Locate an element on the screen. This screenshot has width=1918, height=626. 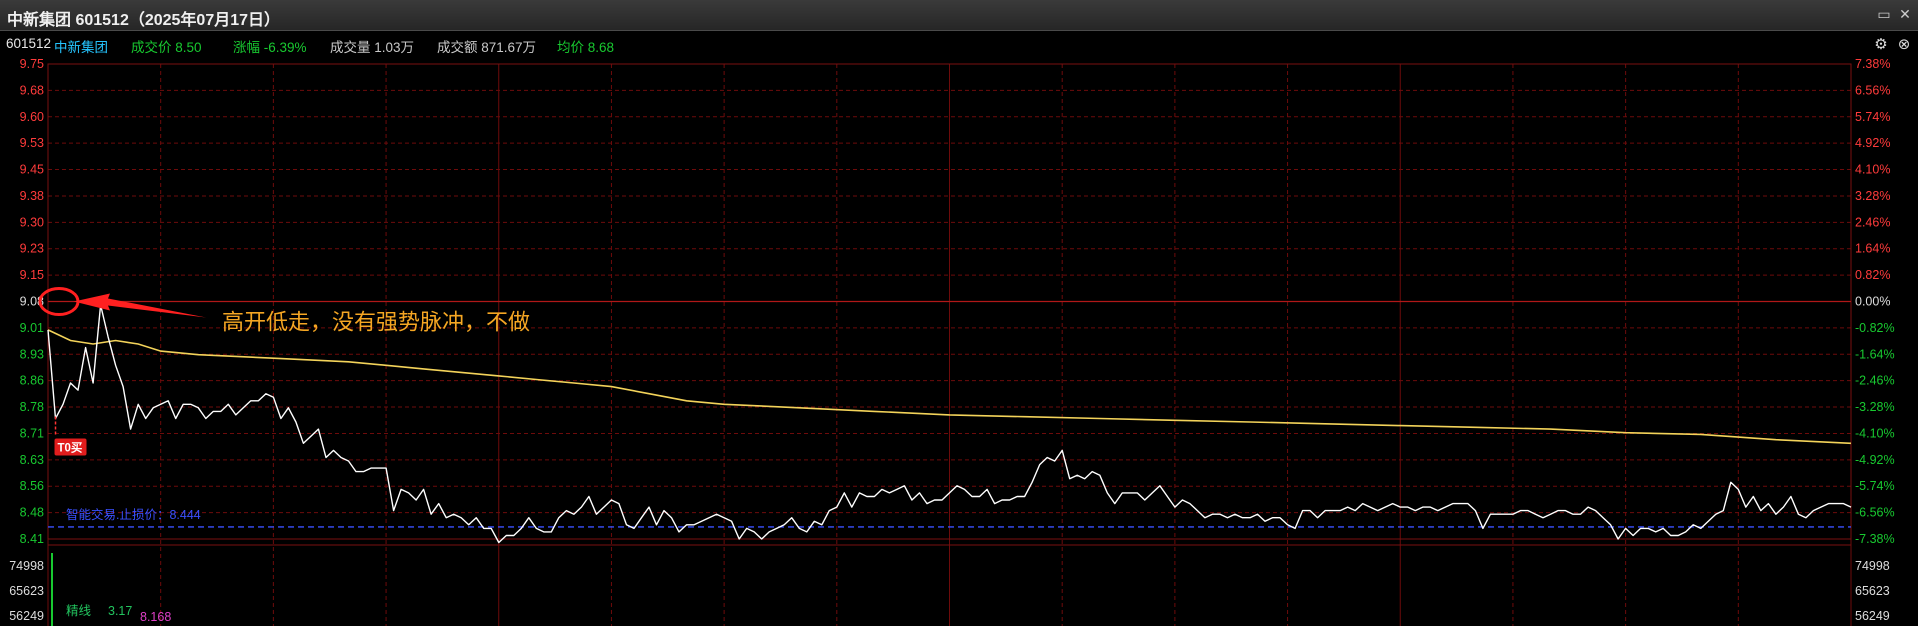
left-tick-10: 9.01 is located at coordinates (32, 328).